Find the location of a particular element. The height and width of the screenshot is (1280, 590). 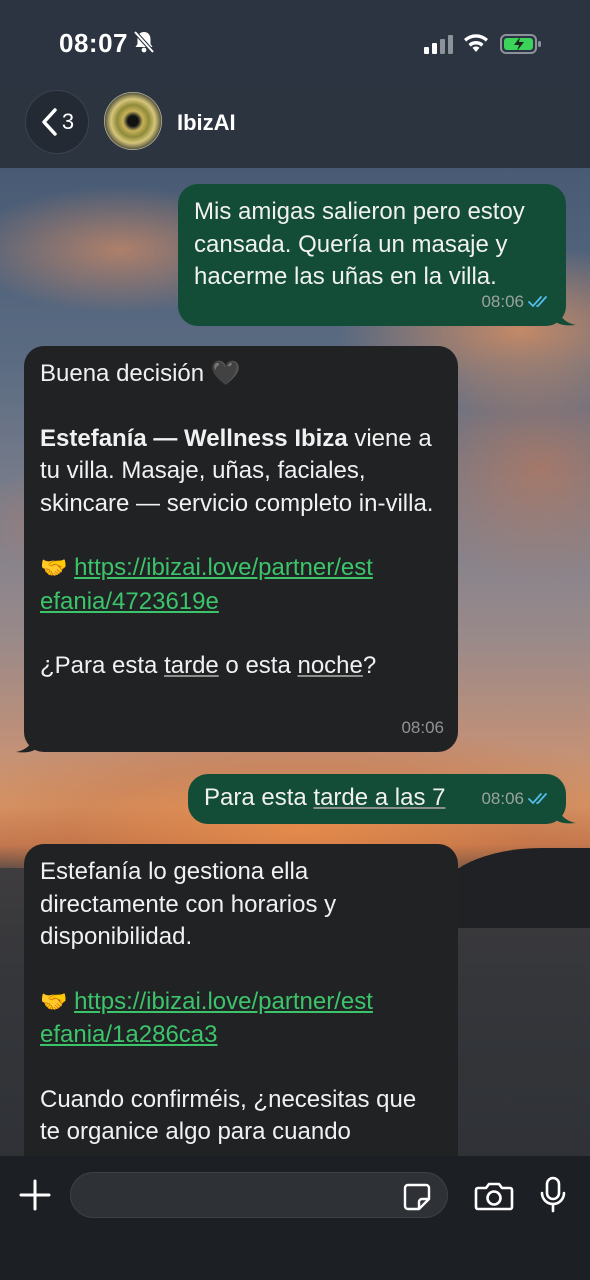

message-input is located at coordinates (259, 1195).